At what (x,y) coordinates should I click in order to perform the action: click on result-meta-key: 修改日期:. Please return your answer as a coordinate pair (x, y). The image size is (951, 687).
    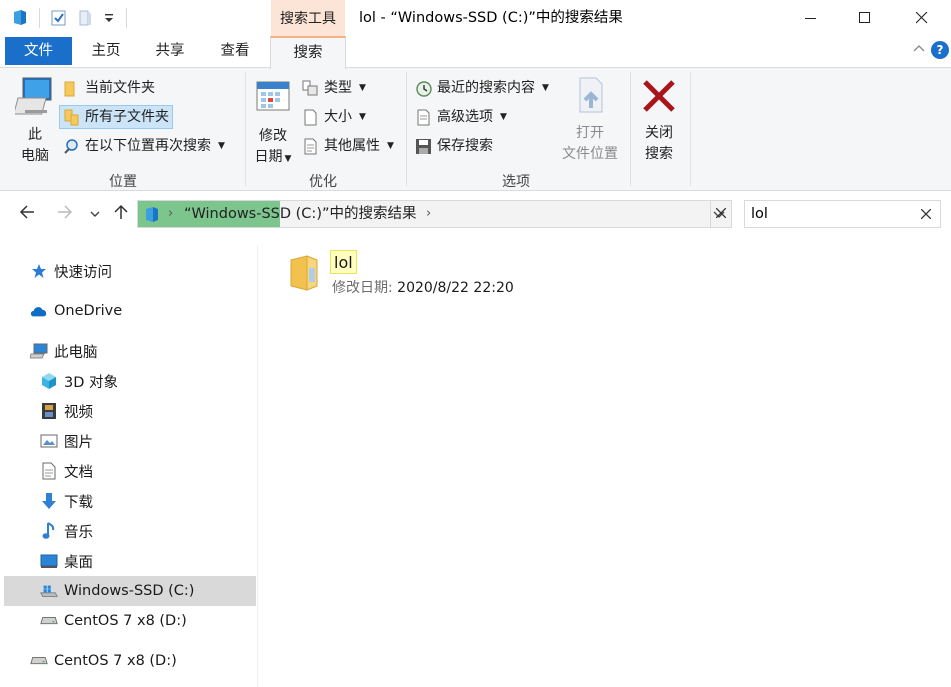
    Looking at the image, I should click on (362, 288).